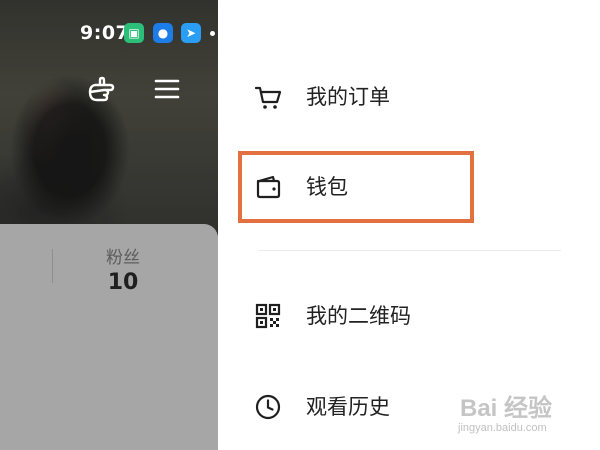 Image resolution: width=600 pixels, height=450 pixels. What do you see at coordinates (348, 97) in the screenshot?
I see `menu-item-label: 我的订单` at bounding box center [348, 97].